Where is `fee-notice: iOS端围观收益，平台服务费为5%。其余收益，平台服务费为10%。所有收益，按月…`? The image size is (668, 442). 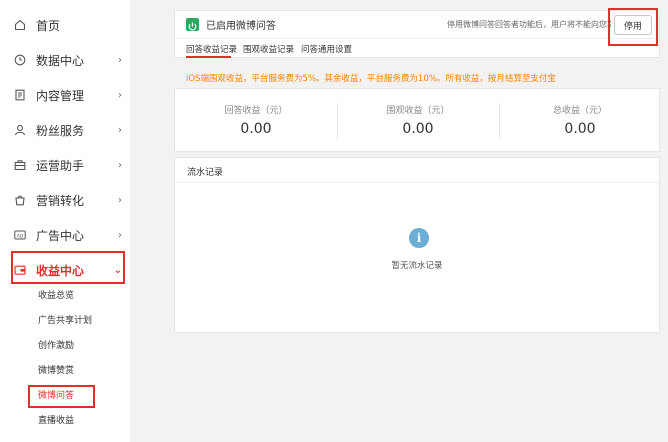 fee-notice: iOS端围观收益，平台服务费为5%。其余收益，平台服务费为10%。所有收益，按月… is located at coordinates (371, 79).